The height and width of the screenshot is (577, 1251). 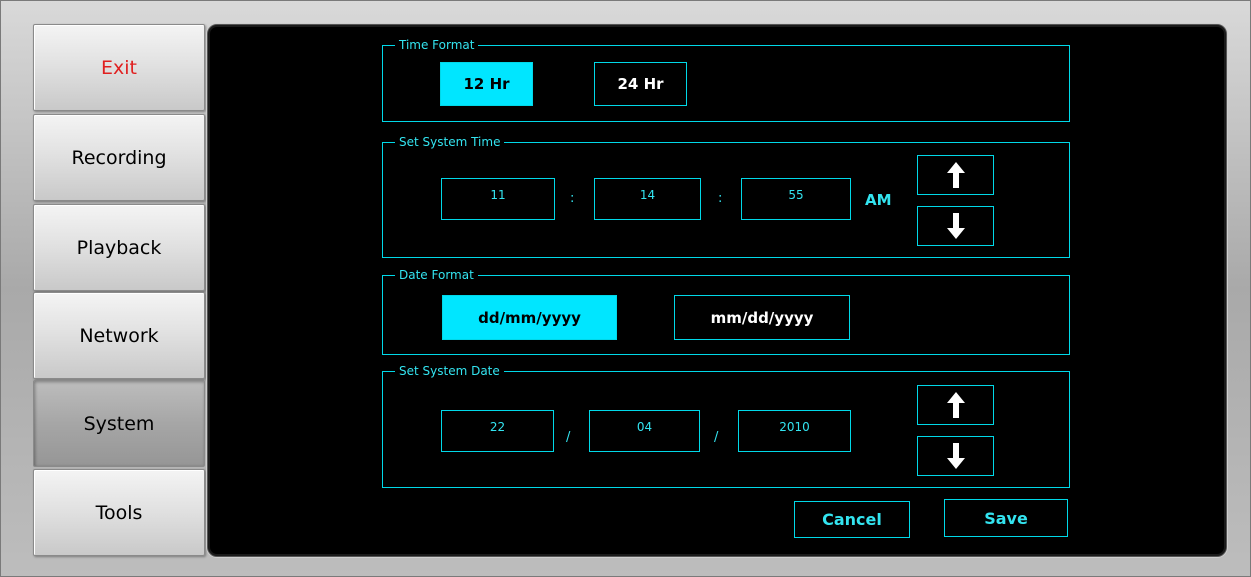 I want to click on time-up-button, so click(x=955, y=175).